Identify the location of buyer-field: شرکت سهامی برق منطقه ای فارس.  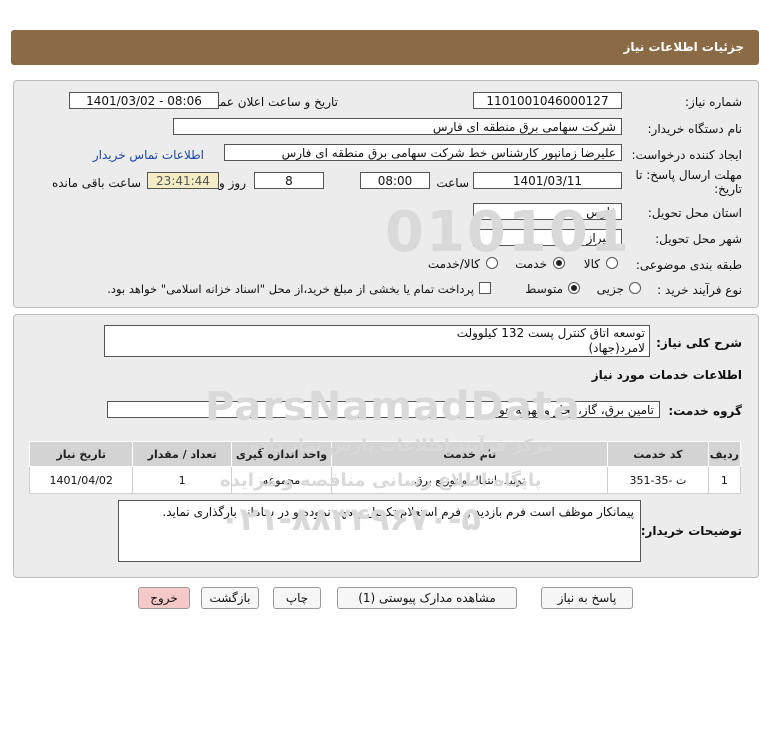
(397, 126).